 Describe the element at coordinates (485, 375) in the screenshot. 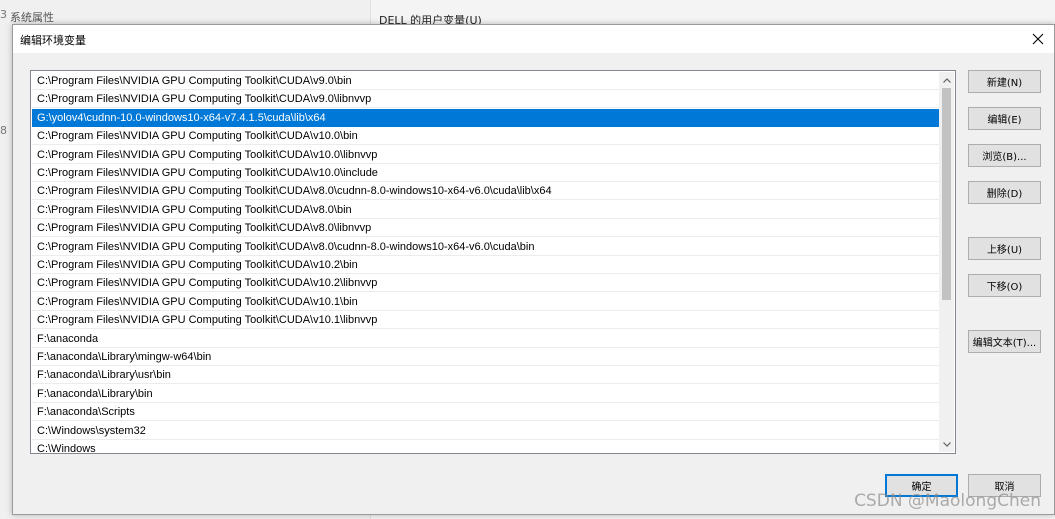

I see `list-item: F:\anaconda\Library\usr\bin` at that location.